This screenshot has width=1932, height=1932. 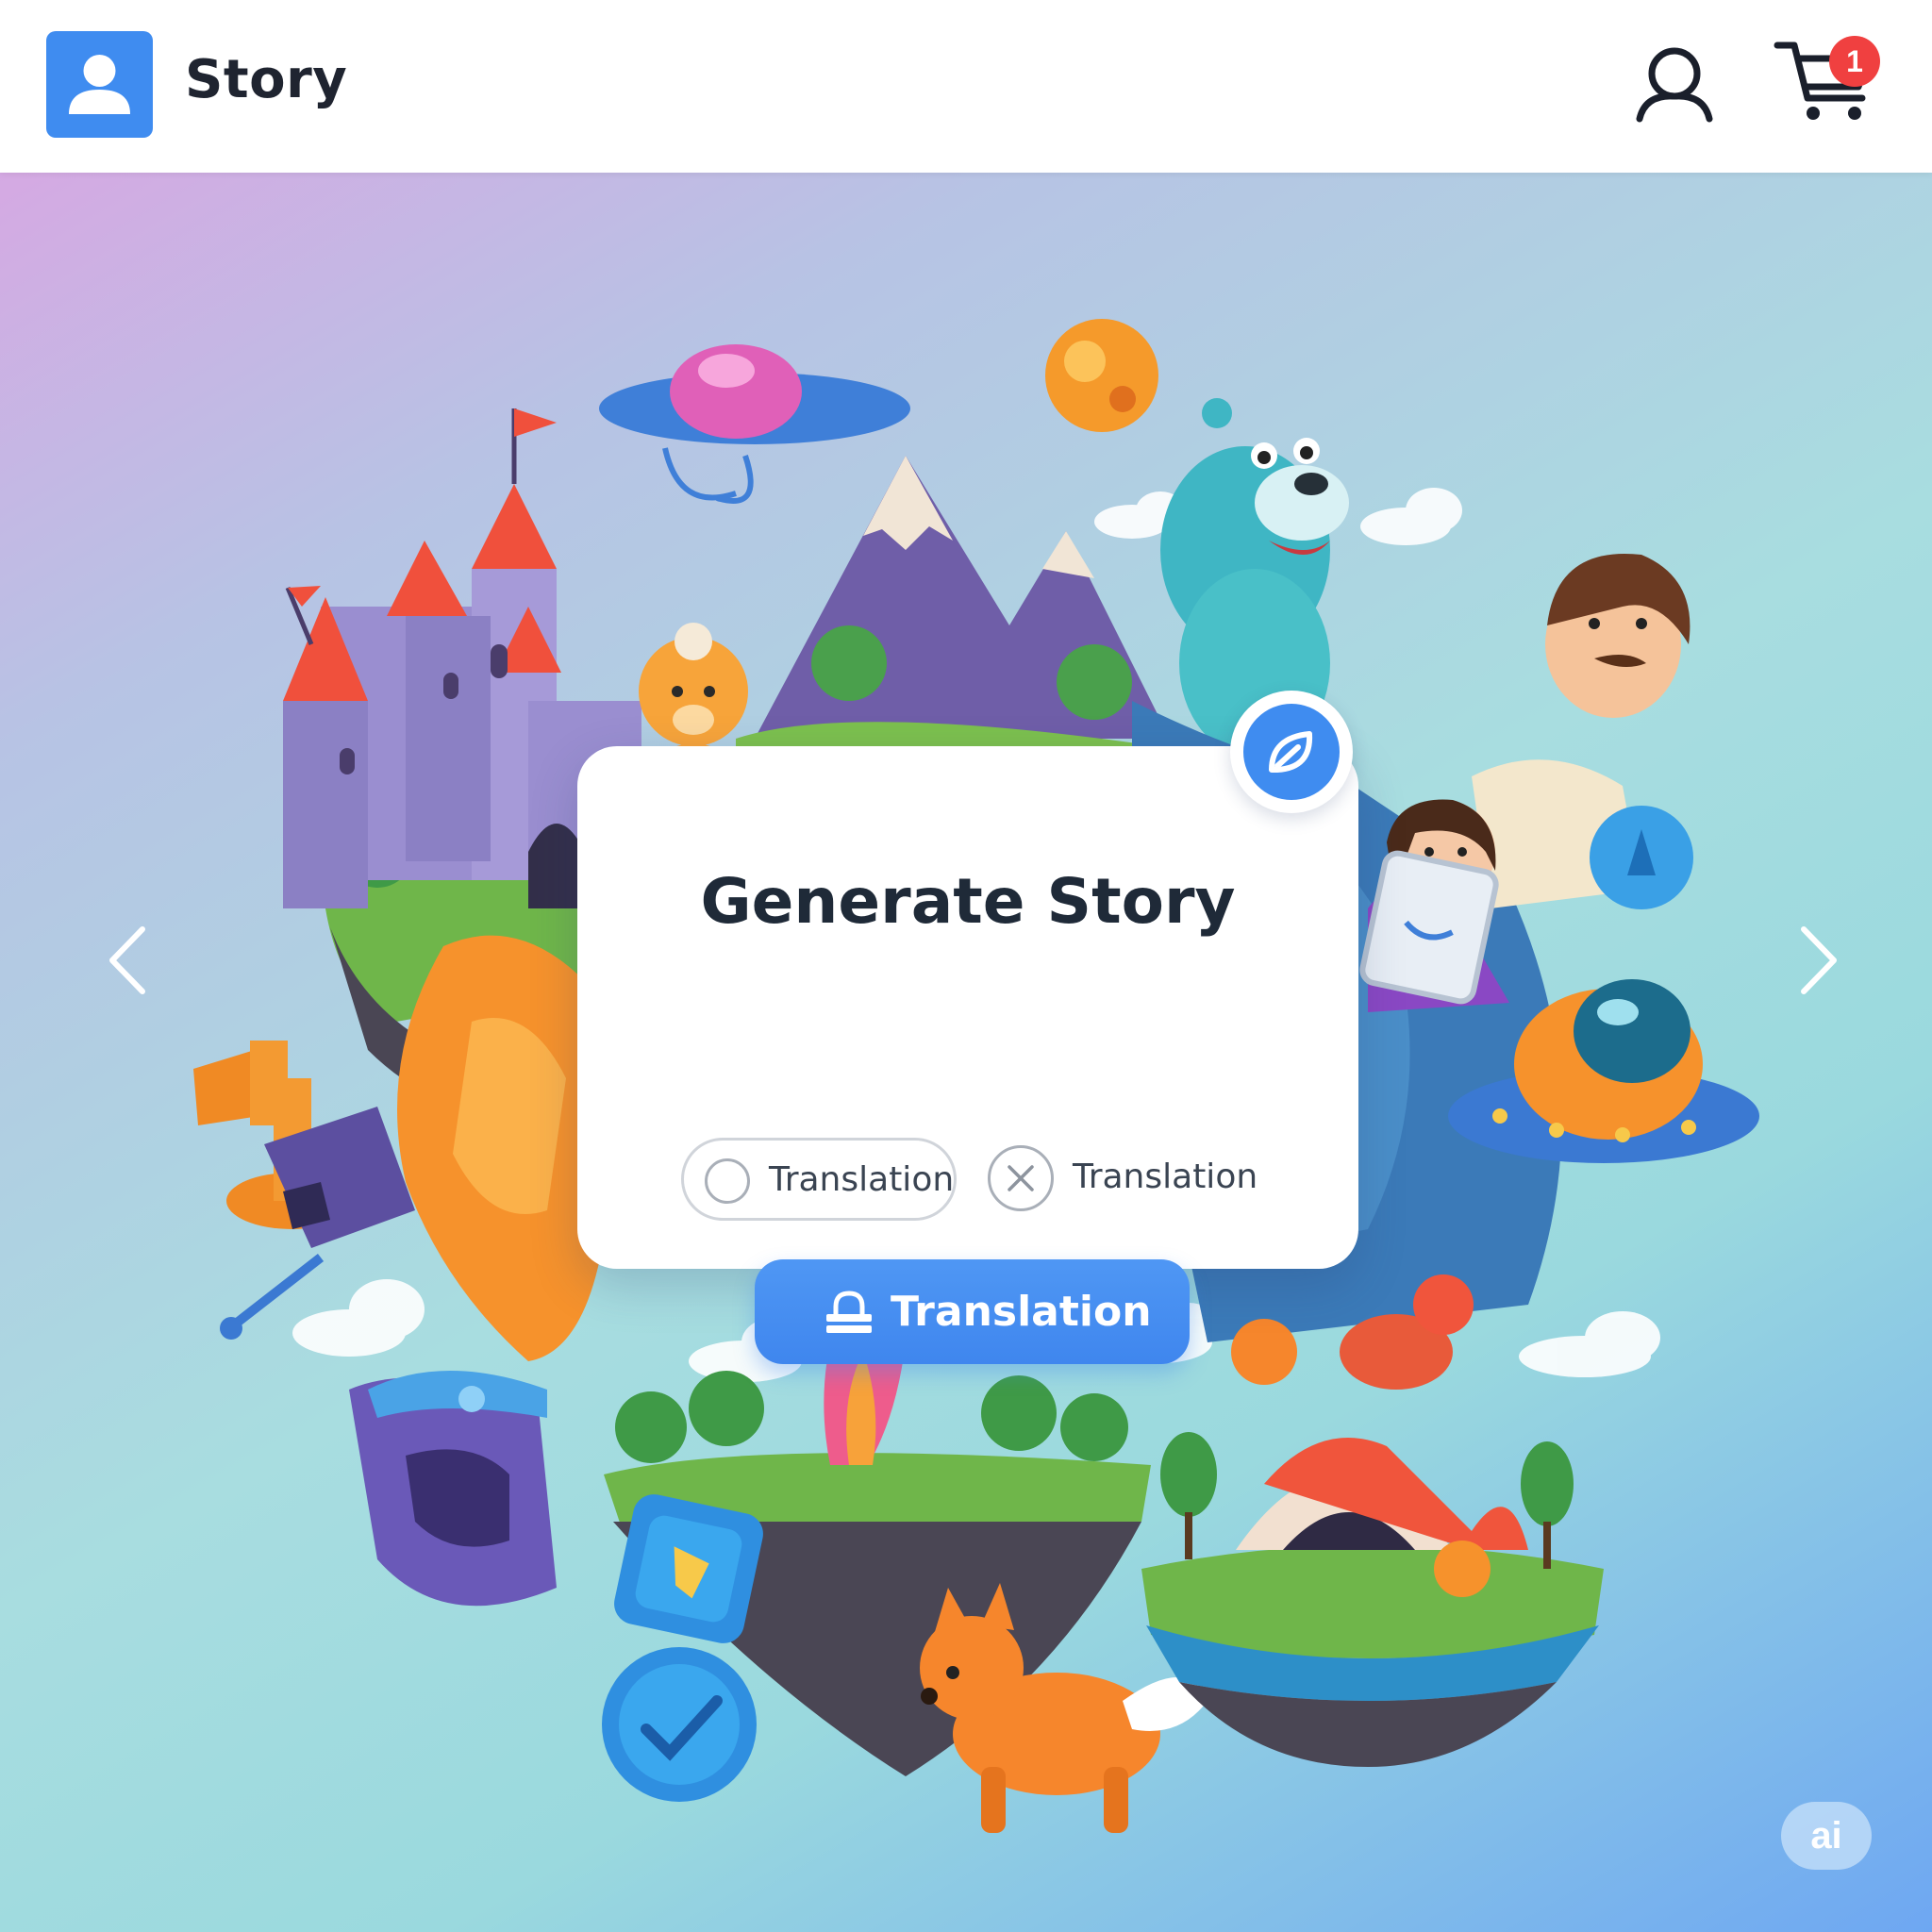 I want to click on profile-icon, so click(x=1674, y=85).